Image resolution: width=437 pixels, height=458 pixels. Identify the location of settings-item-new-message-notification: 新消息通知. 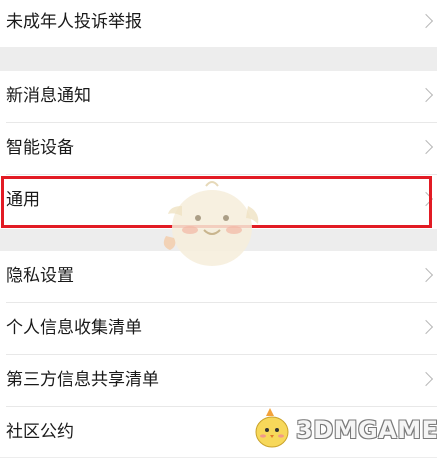
(218, 96).